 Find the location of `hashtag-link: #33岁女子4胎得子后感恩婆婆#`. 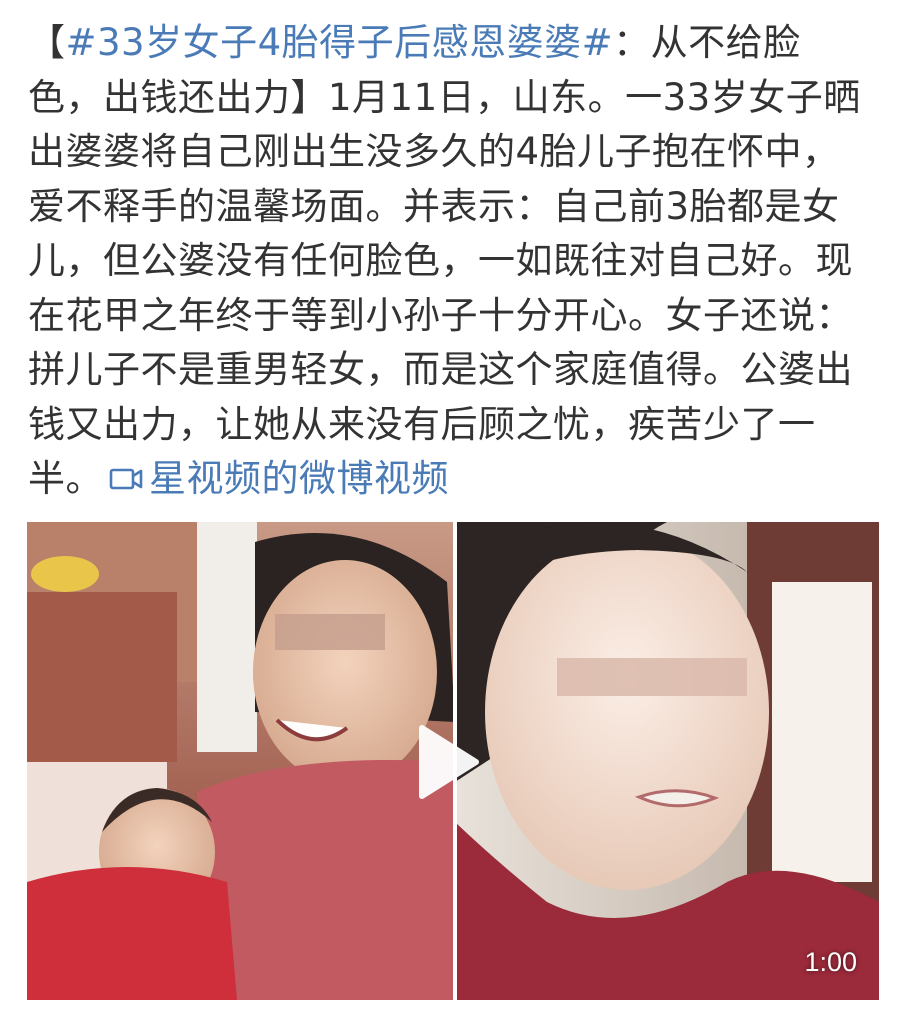

hashtag-link: #33岁女子4胎得子后感恩婆婆# is located at coordinates (340, 42).